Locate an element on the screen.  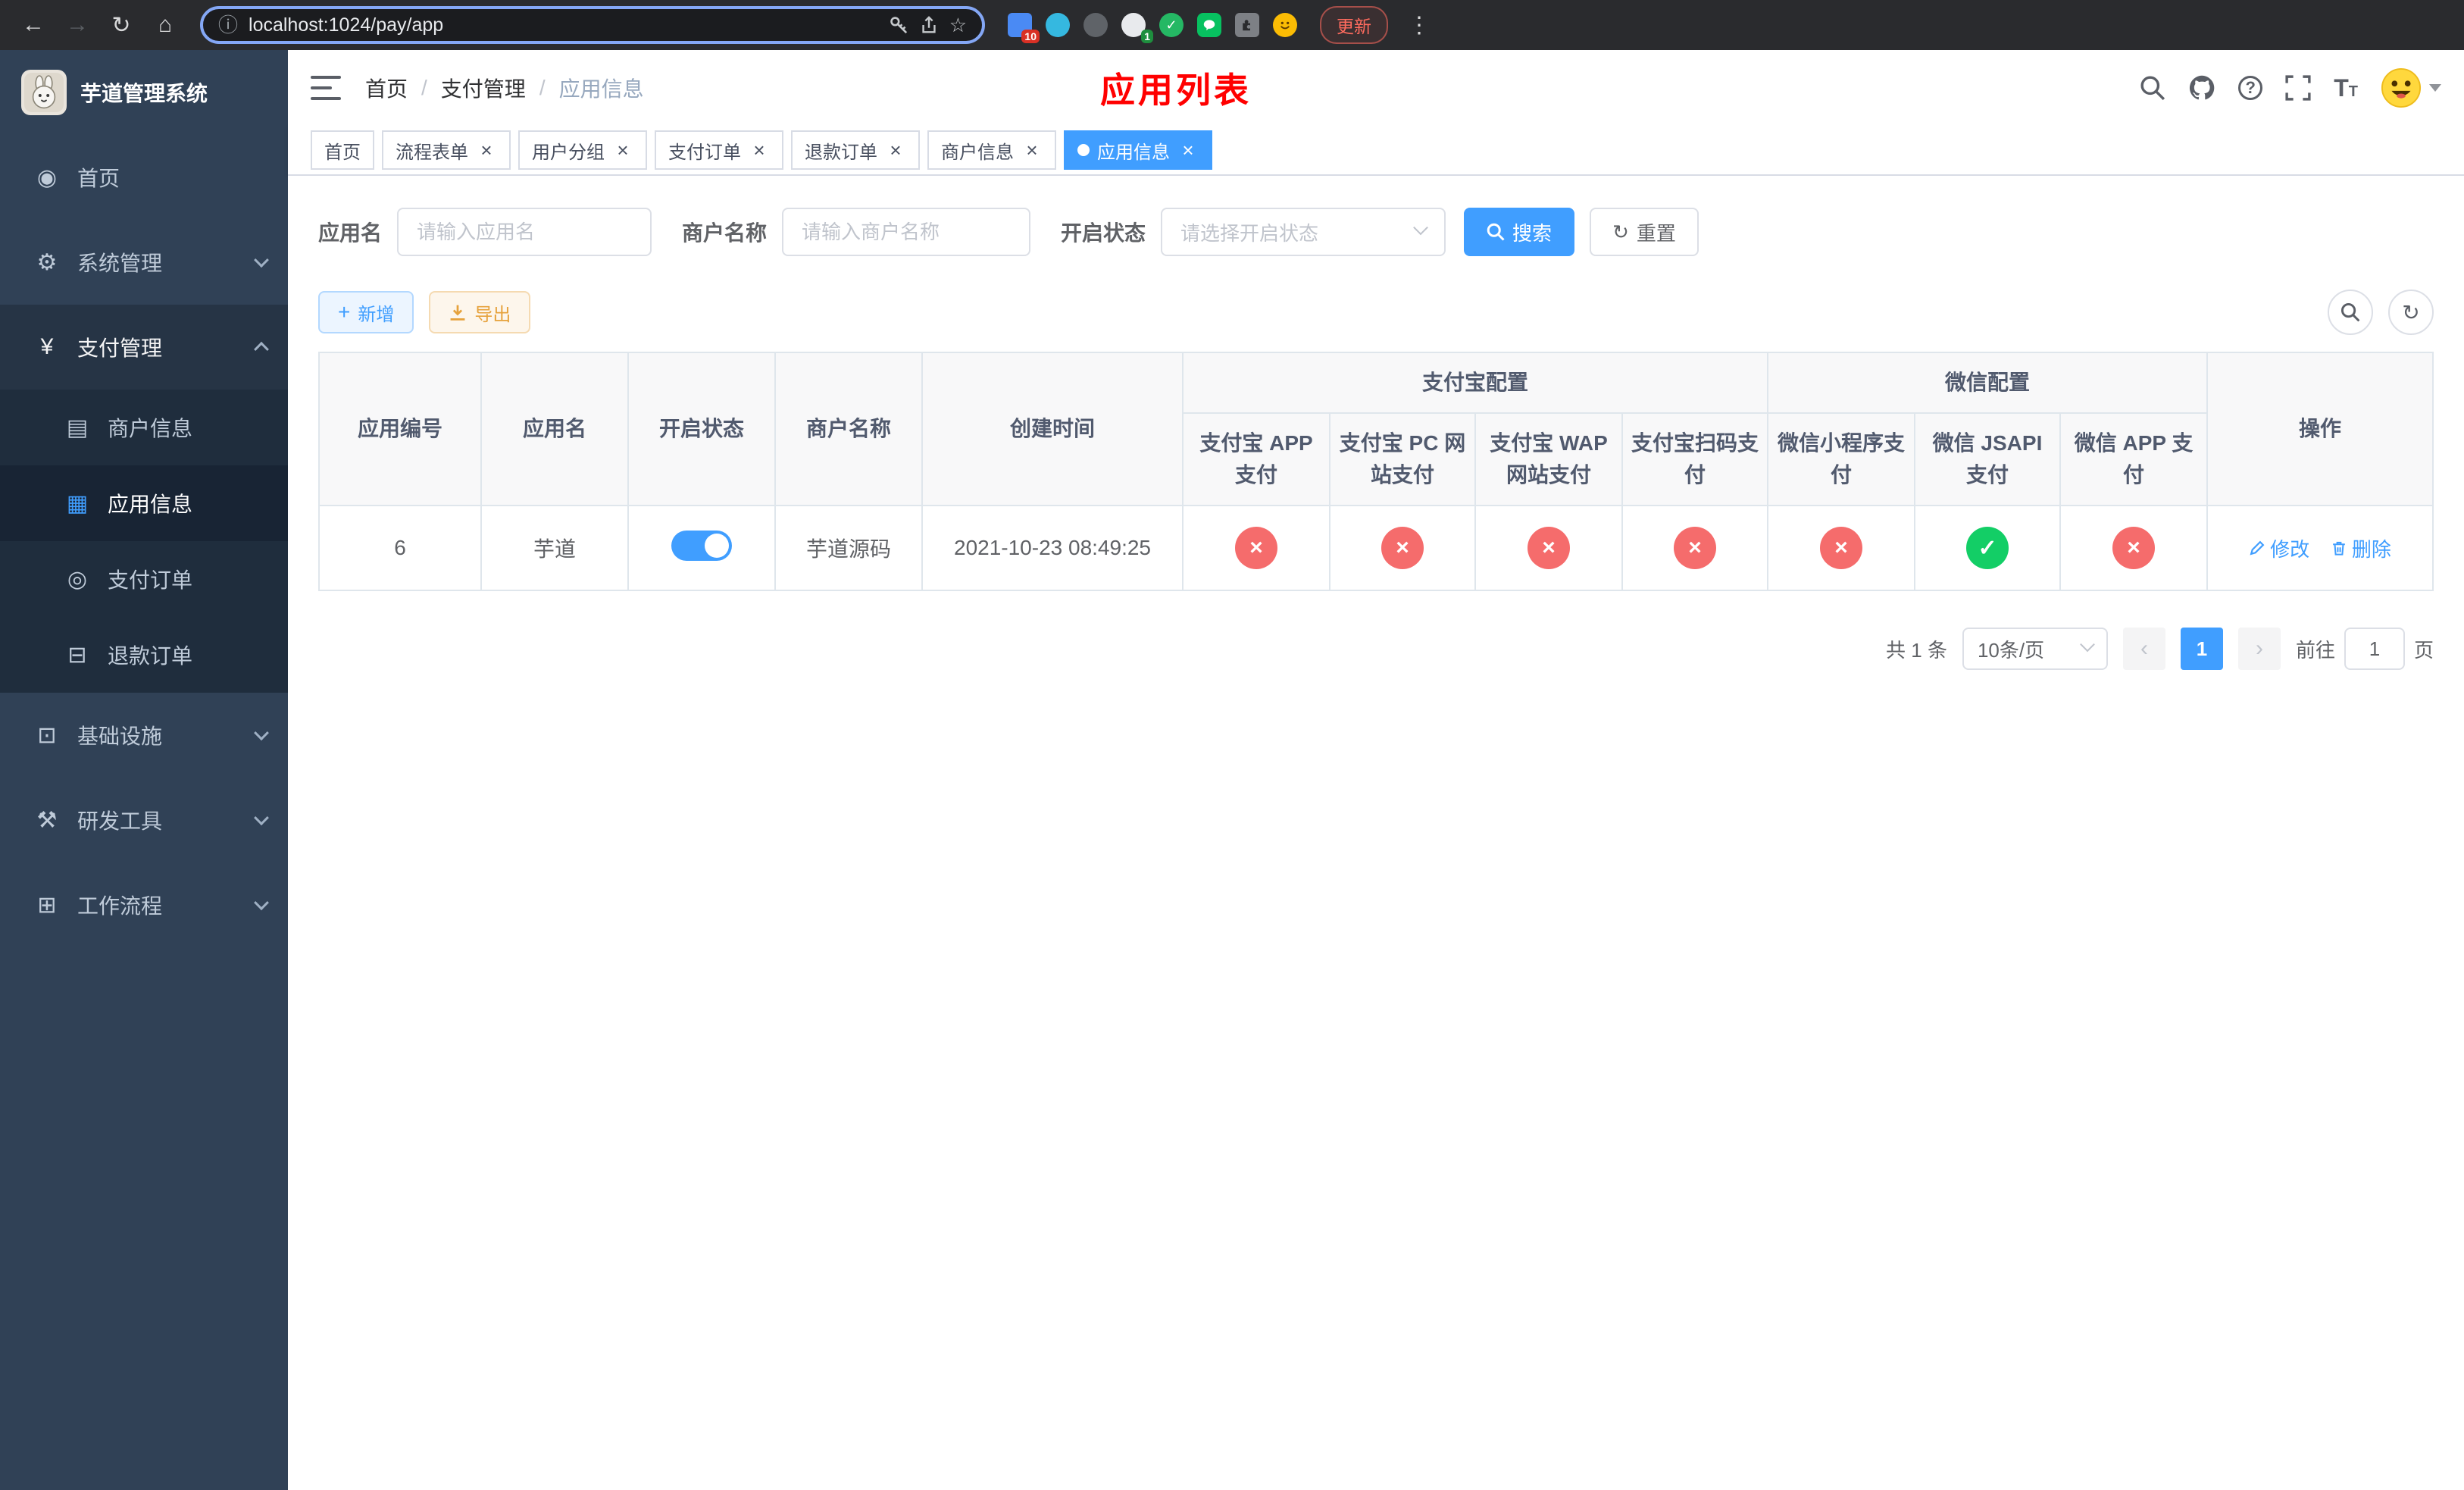
tab-refund-order: 退款订单 × is located at coordinates (855, 150).